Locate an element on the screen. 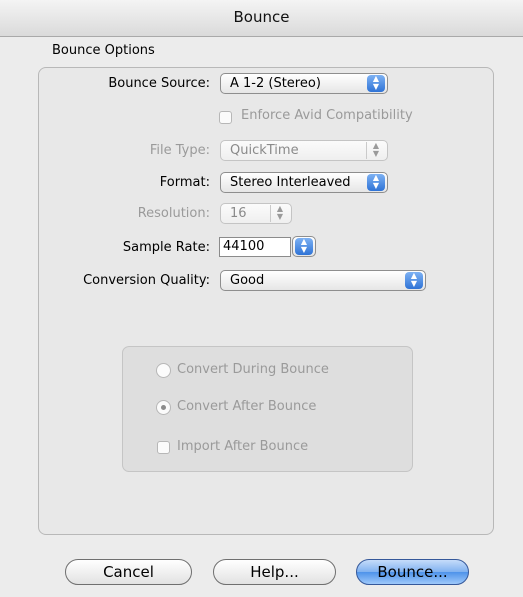 This screenshot has width=523, height=597. conversion-quality-value: Good is located at coordinates (247, 280).